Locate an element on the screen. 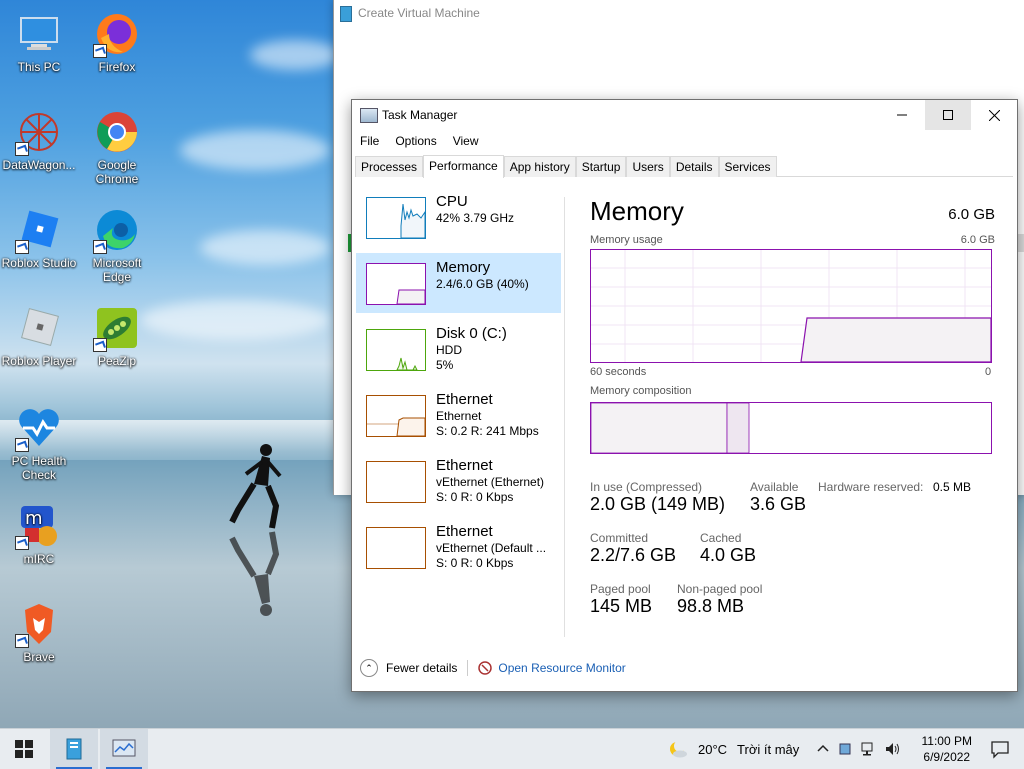 The width and height of the screenshot is (1024, 769). datawagon-icon is located at coordinates (39, 132).